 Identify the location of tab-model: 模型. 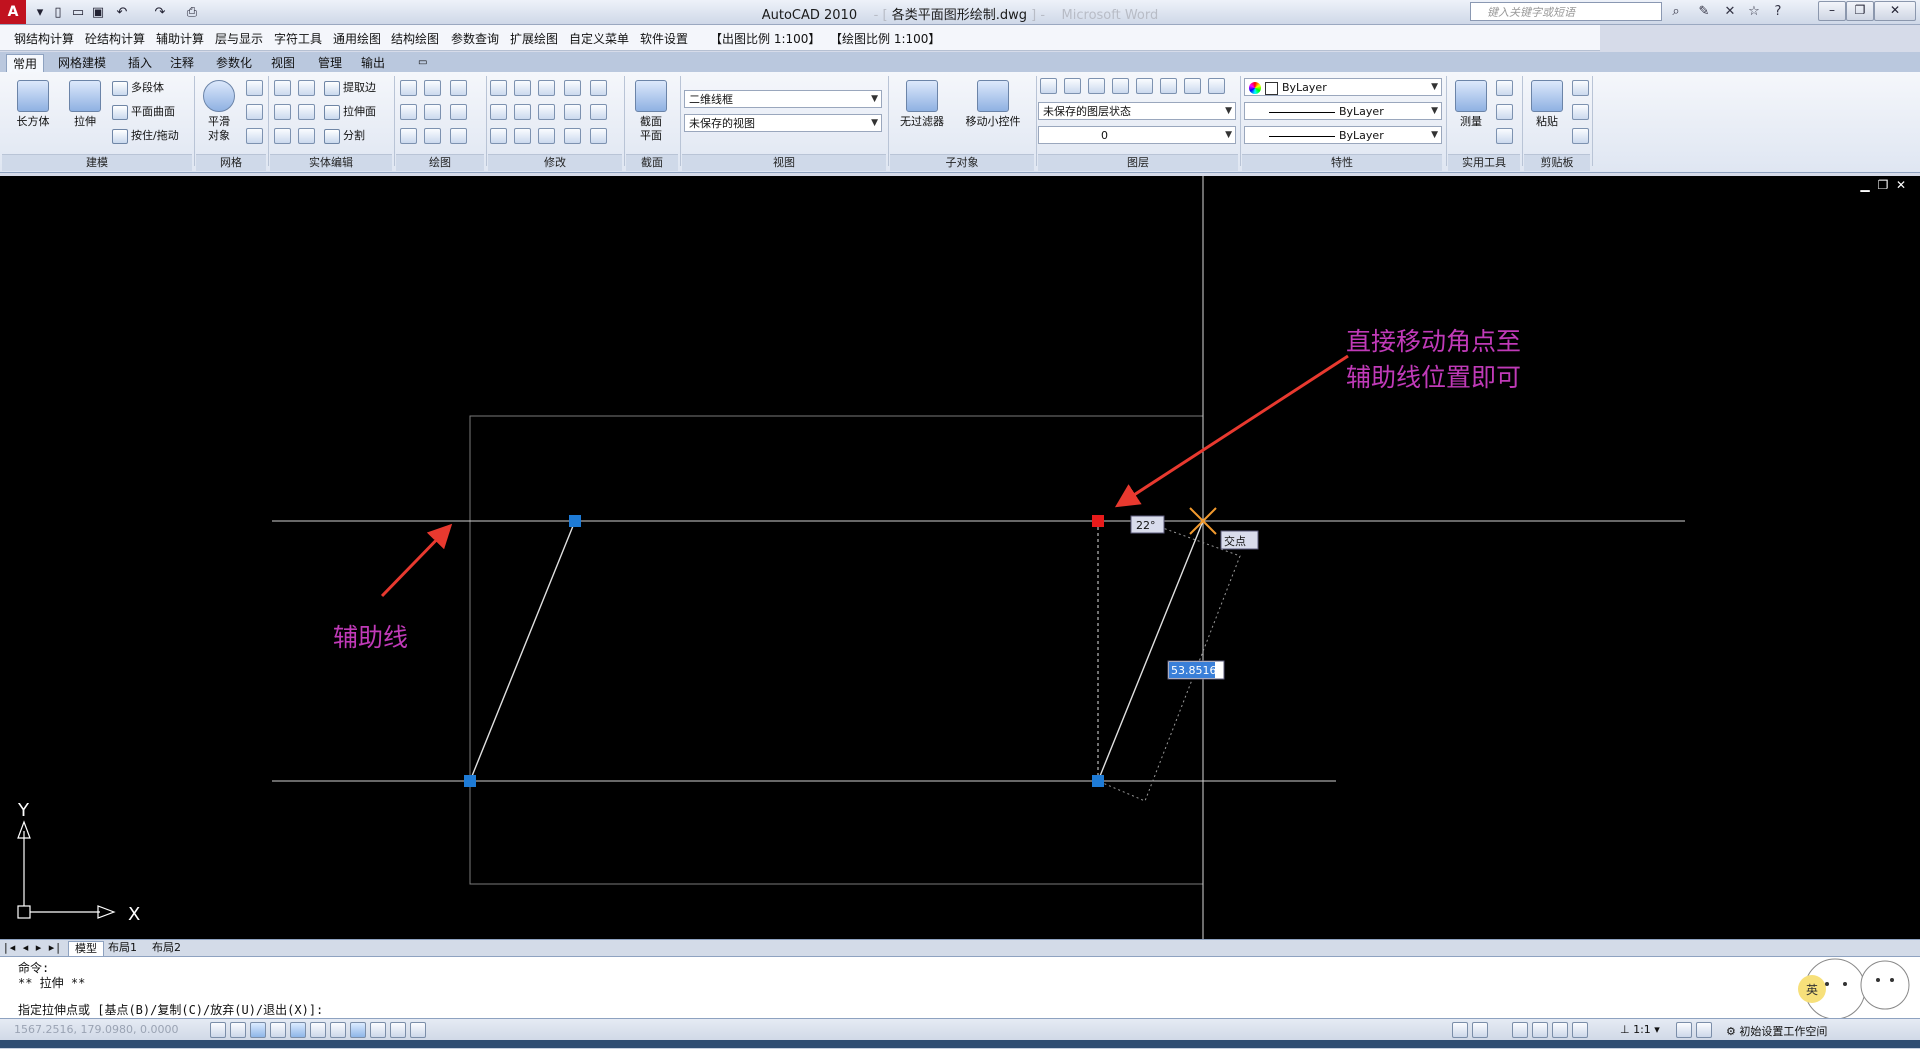
(86, 949).